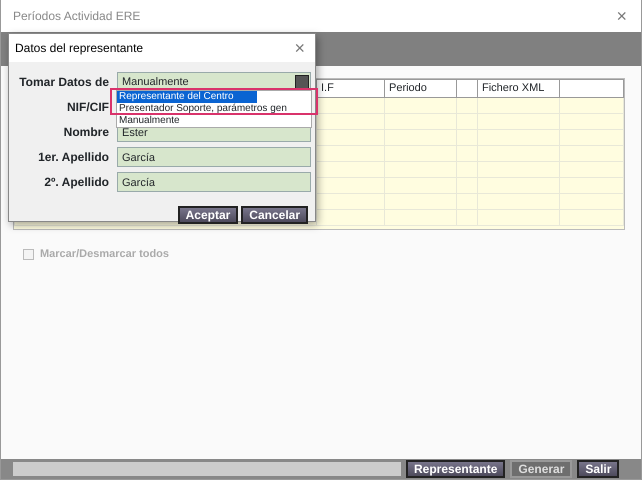 The image size is (642, 501). I want to click on dropdown-option: Presentador Soporte, parámetros gen, so click(203, 109).